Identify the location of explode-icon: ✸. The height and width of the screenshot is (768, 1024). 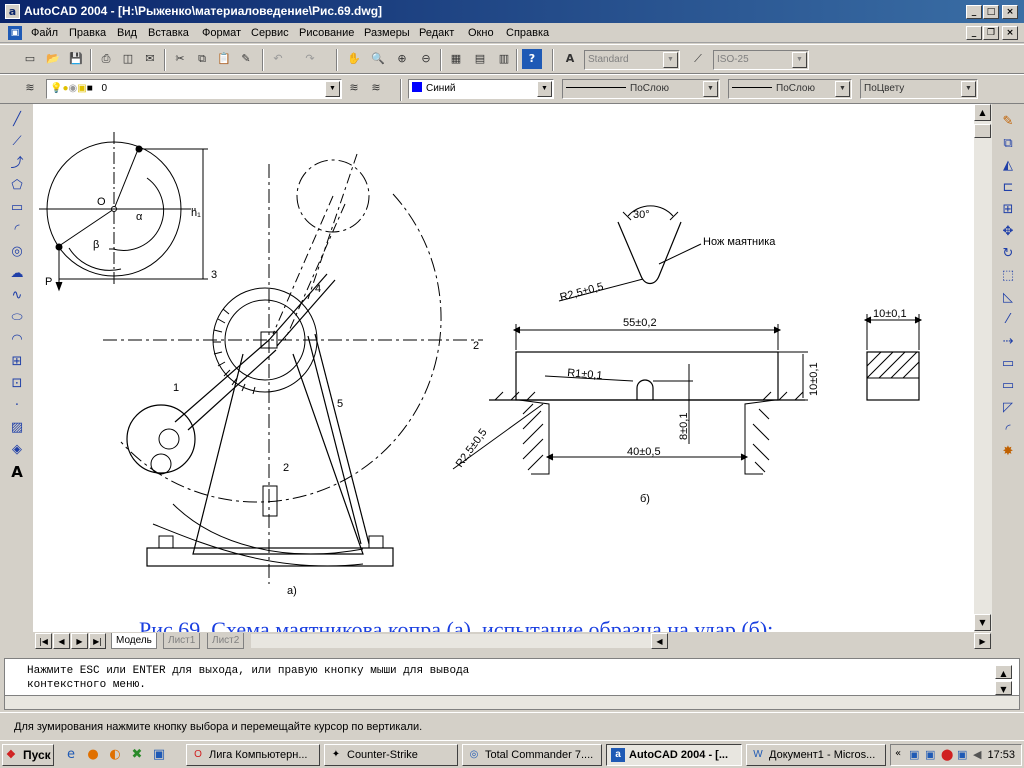
(1008, 452).